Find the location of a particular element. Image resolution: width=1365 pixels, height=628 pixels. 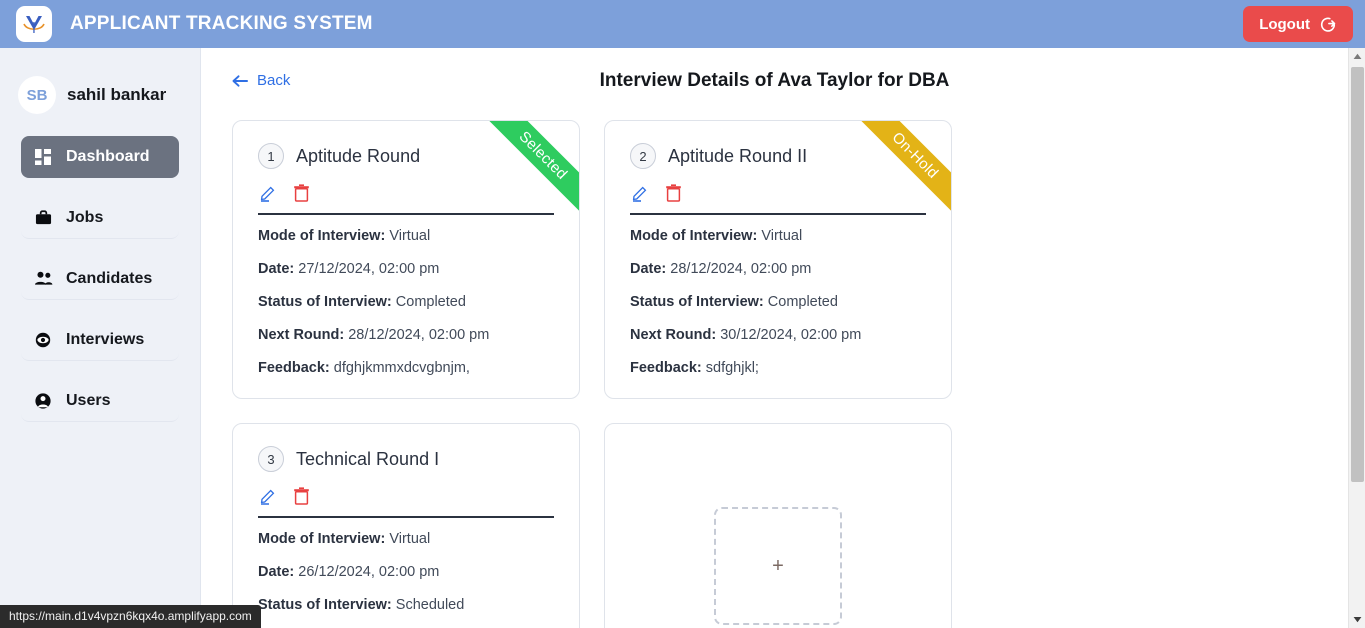

logout-button: Logout is located at coordinates (1298, 24).